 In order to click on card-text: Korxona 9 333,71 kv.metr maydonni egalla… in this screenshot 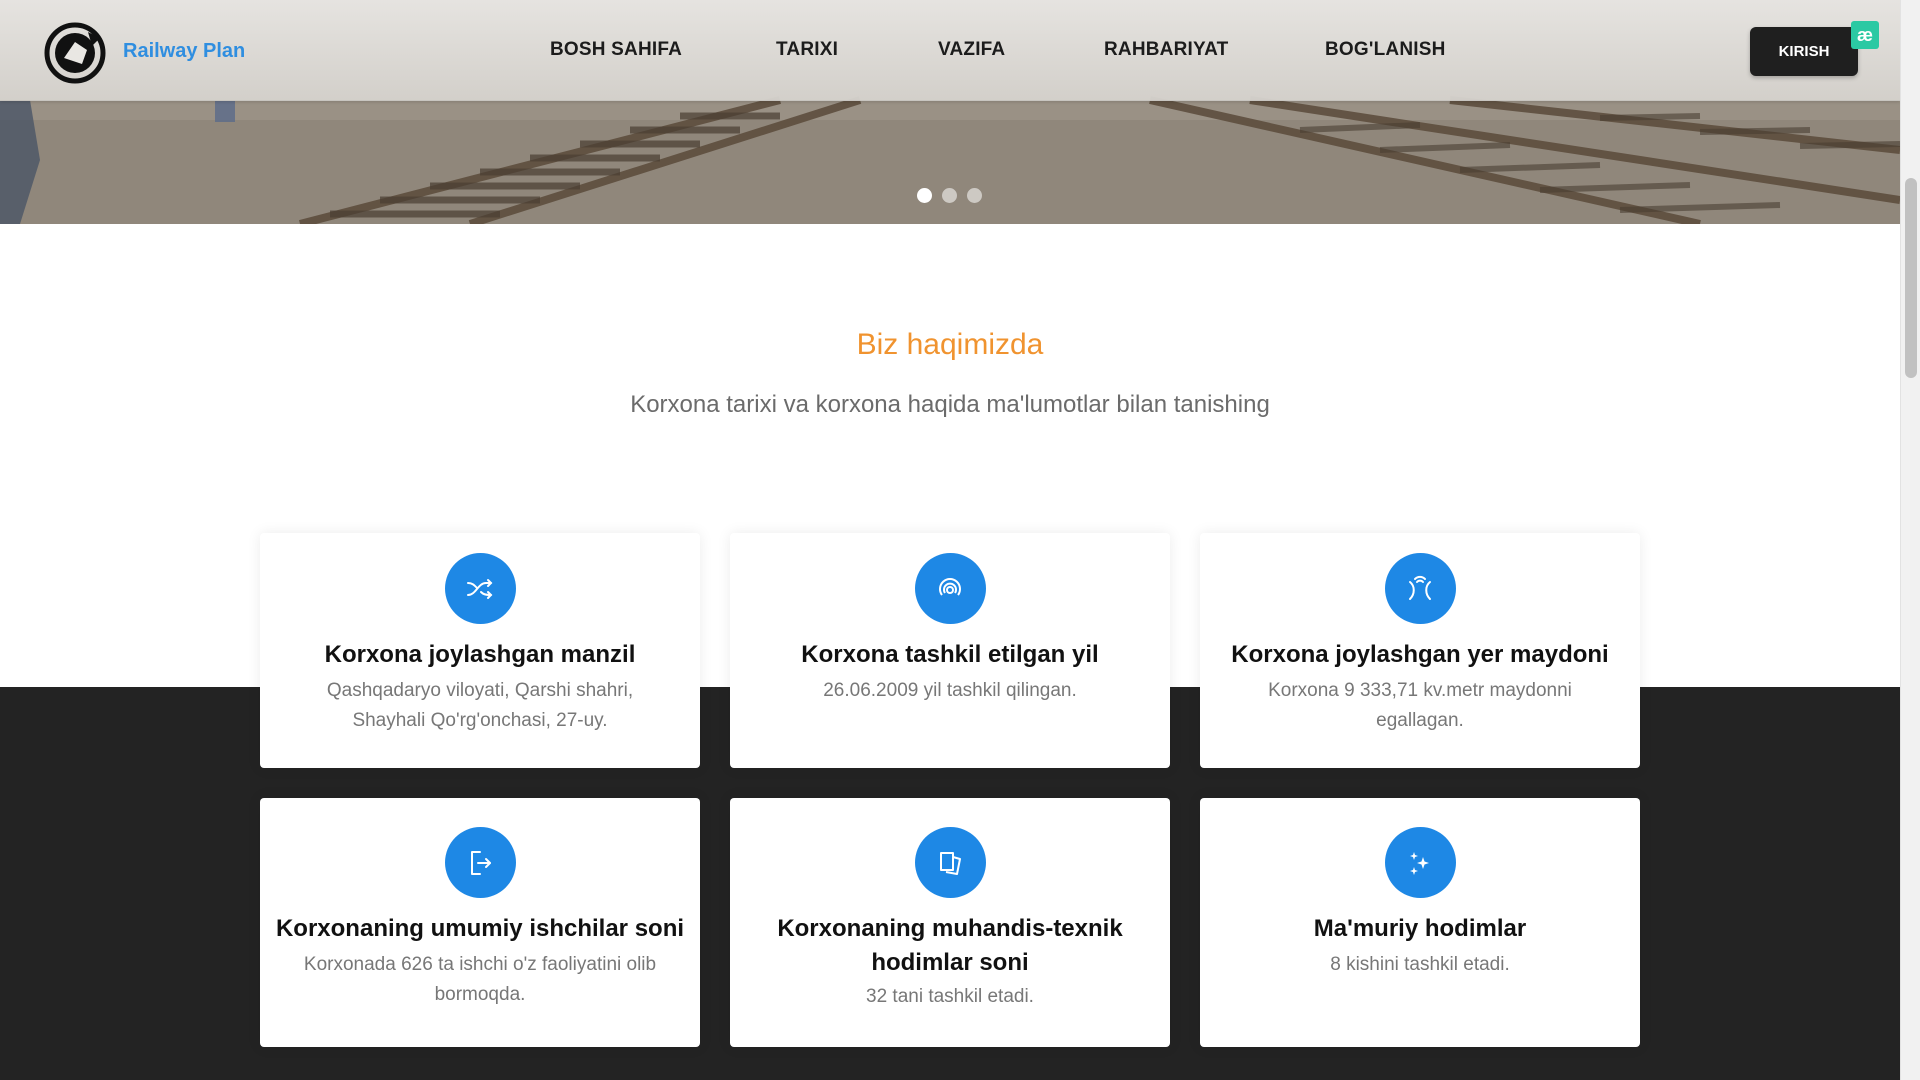, I will do `click(1420, 705)`.